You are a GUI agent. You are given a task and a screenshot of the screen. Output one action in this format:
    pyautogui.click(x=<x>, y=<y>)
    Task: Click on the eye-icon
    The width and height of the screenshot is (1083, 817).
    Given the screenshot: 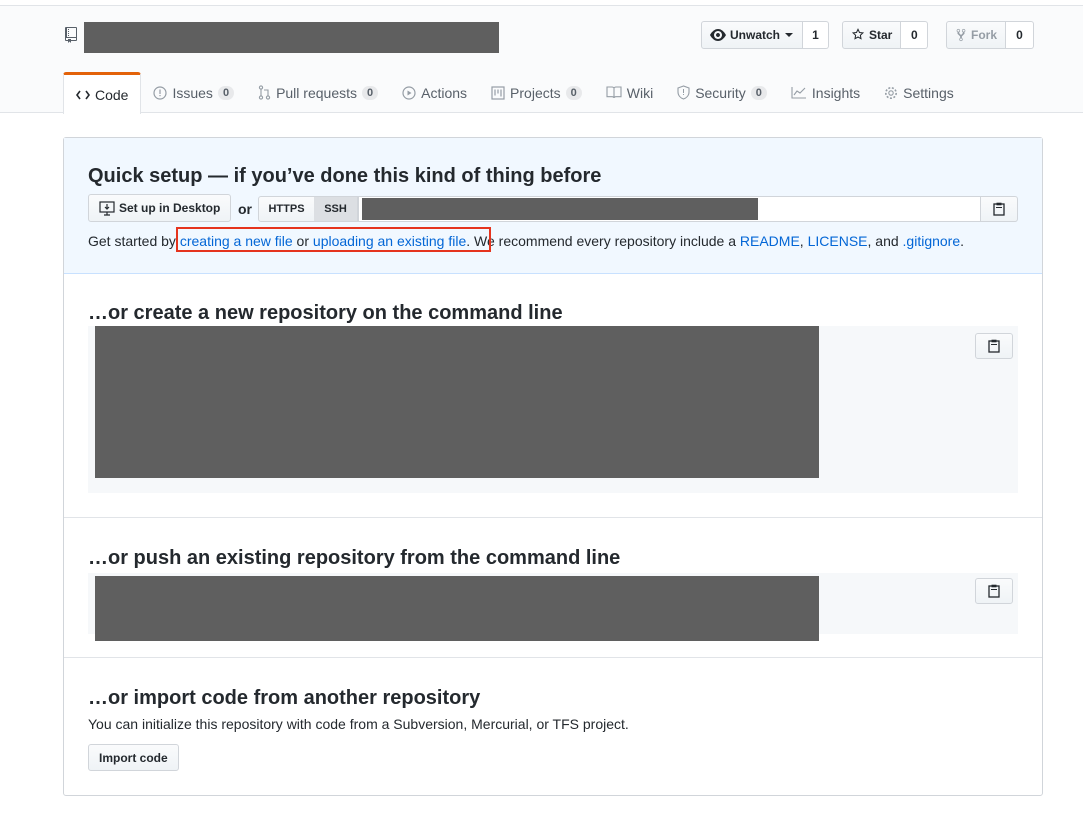 What is the action you would take?
    pyautogui.click(x=718, y=35)
    